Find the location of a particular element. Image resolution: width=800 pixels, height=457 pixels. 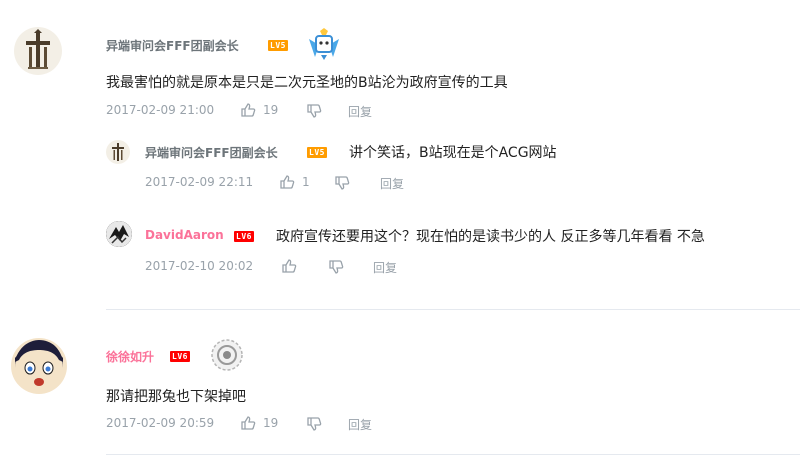

comment-time: 2017-02-09 21:00 is located at coordinates (160, 110).